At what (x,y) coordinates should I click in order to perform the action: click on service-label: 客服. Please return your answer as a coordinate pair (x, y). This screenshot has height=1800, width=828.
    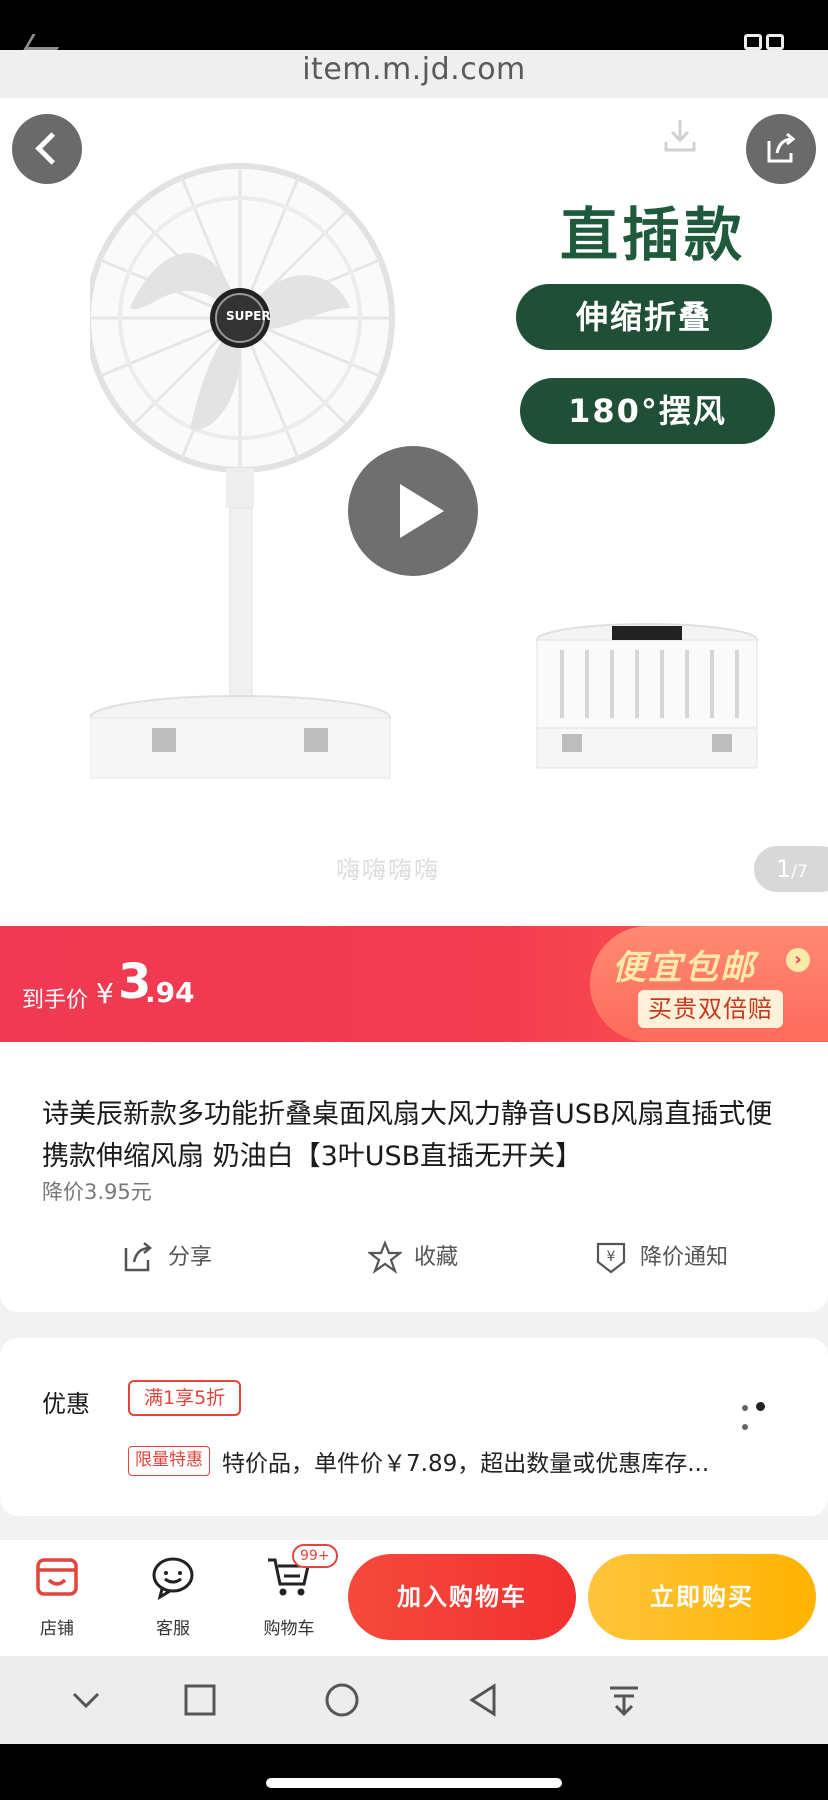
    Looking at the image, I should click on (173, 1629).